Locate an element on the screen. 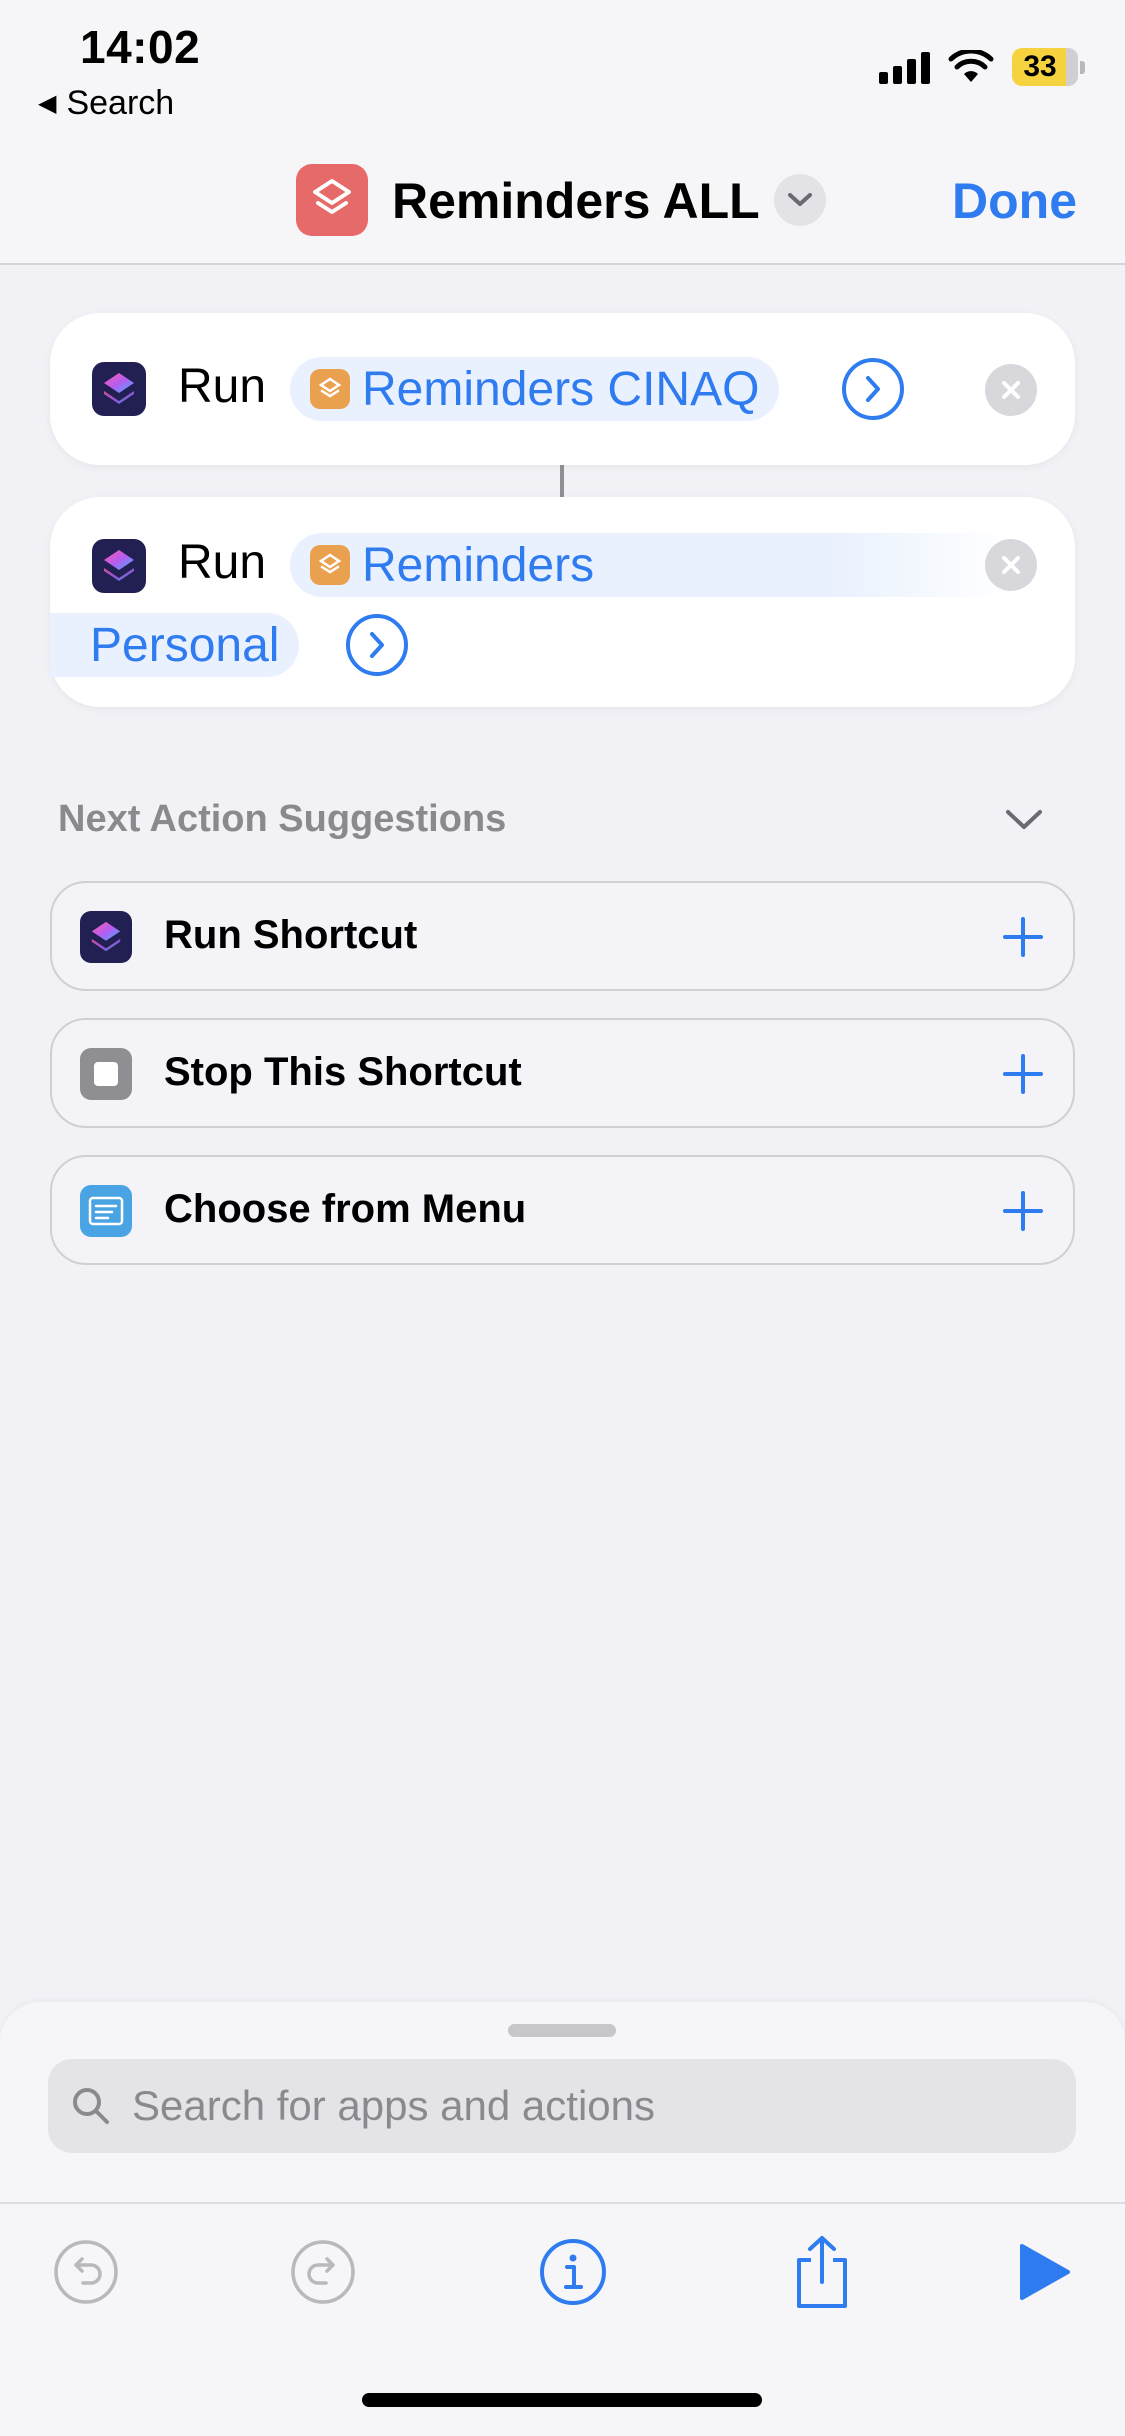 Image resolution: width=1125 pixels, height=2436 pixels. shortcut-token-label-continued: Personal is located at coordinates (185, 645).